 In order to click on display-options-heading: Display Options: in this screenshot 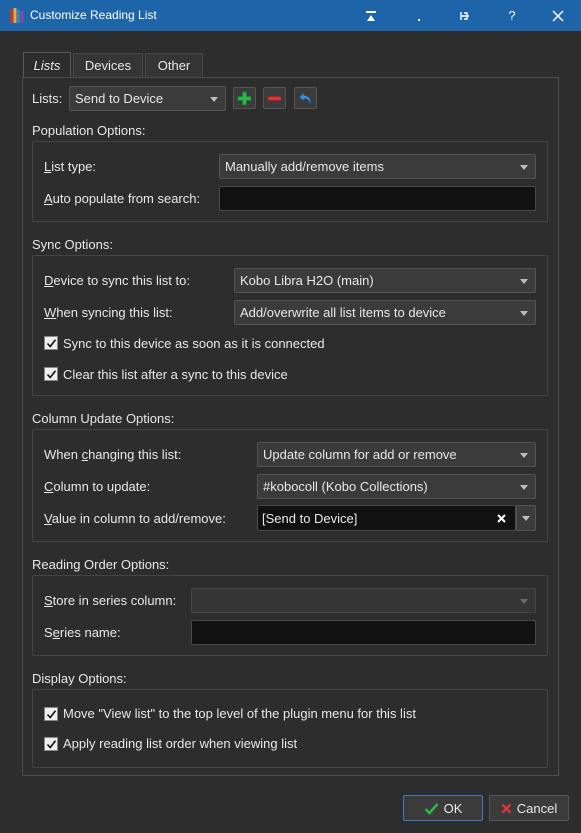, I will do `click(79, 678)`.